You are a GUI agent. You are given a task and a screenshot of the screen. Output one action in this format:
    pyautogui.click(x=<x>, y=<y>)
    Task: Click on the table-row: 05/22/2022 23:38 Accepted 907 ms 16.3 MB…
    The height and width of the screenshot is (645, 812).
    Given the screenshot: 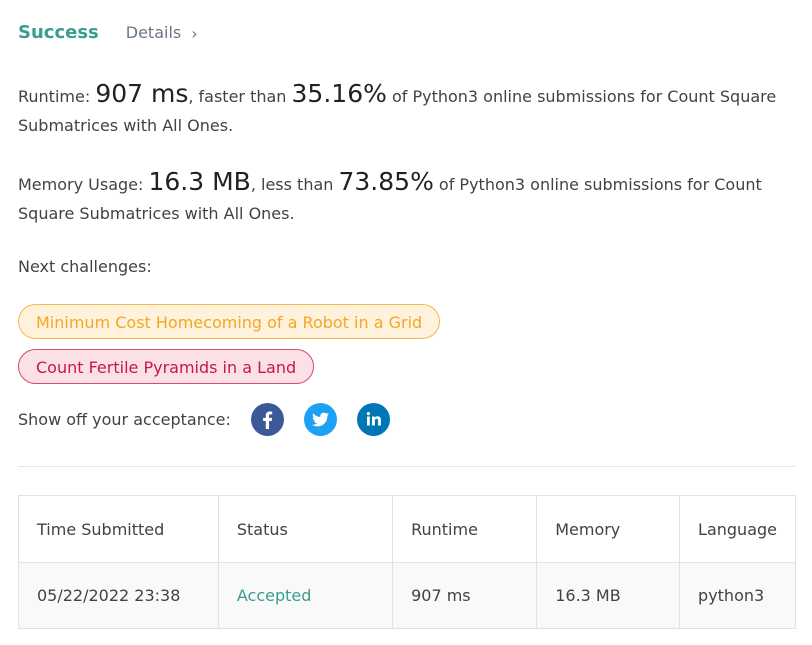 What is the action you would take?
    pyautogui.click(x=407, y=595)
    